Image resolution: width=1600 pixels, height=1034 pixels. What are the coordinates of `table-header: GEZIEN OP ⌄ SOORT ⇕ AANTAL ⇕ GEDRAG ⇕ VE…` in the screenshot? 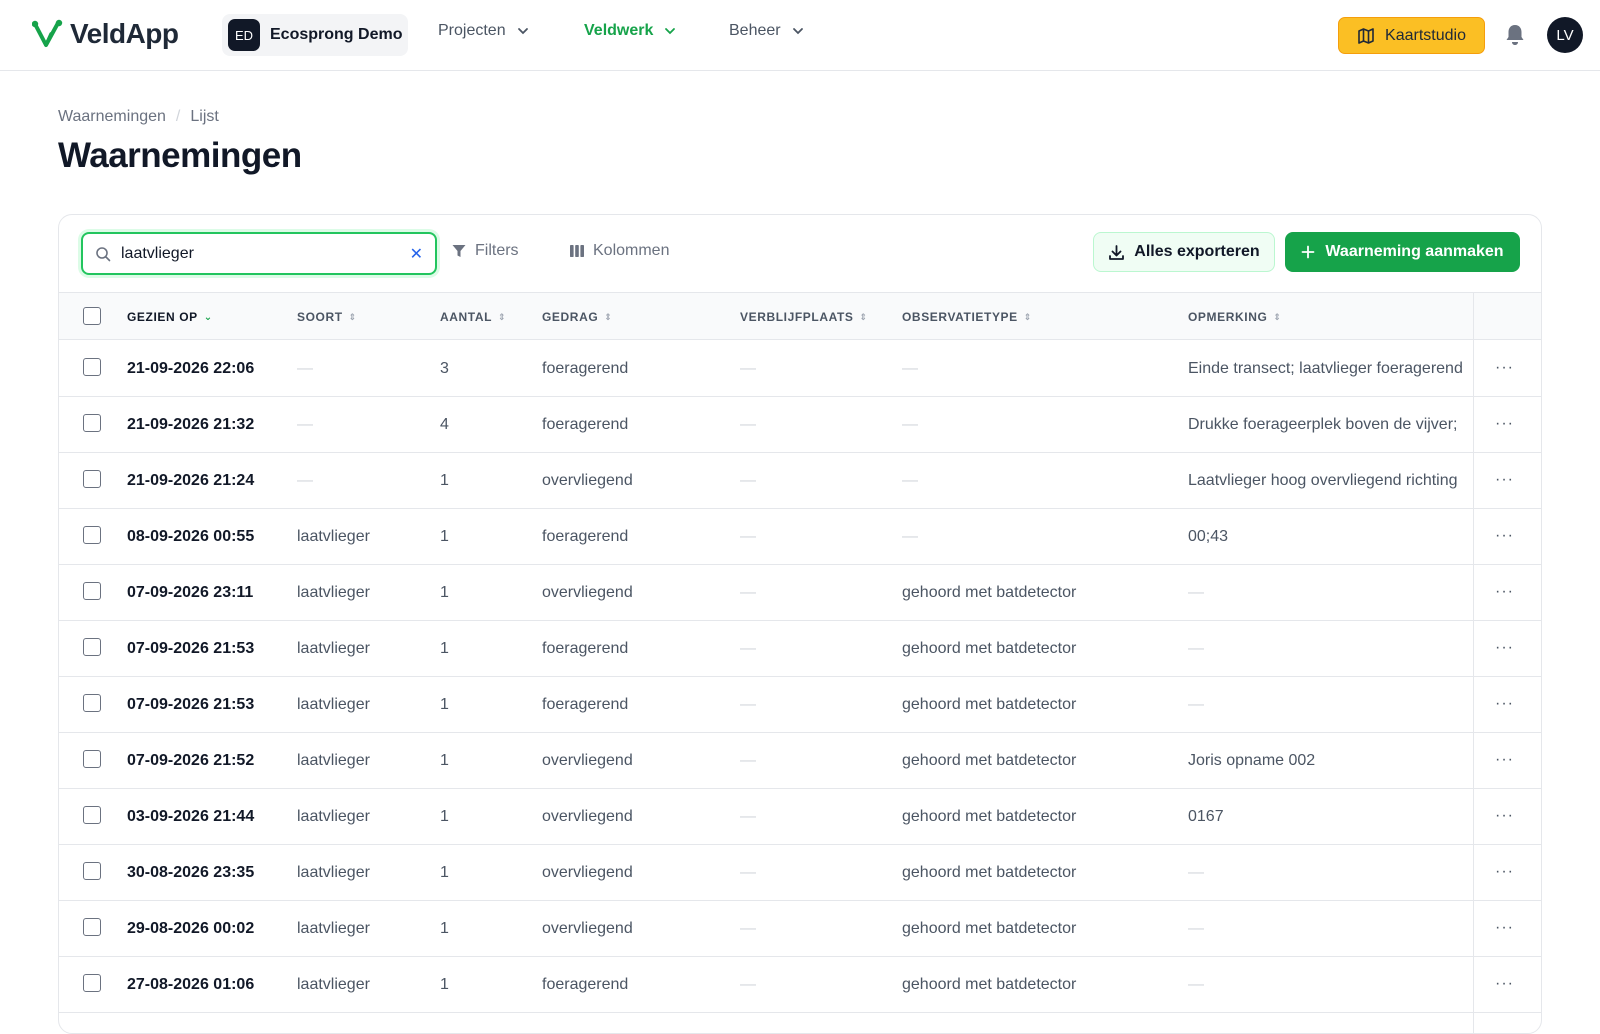 It's located at (800, 316).